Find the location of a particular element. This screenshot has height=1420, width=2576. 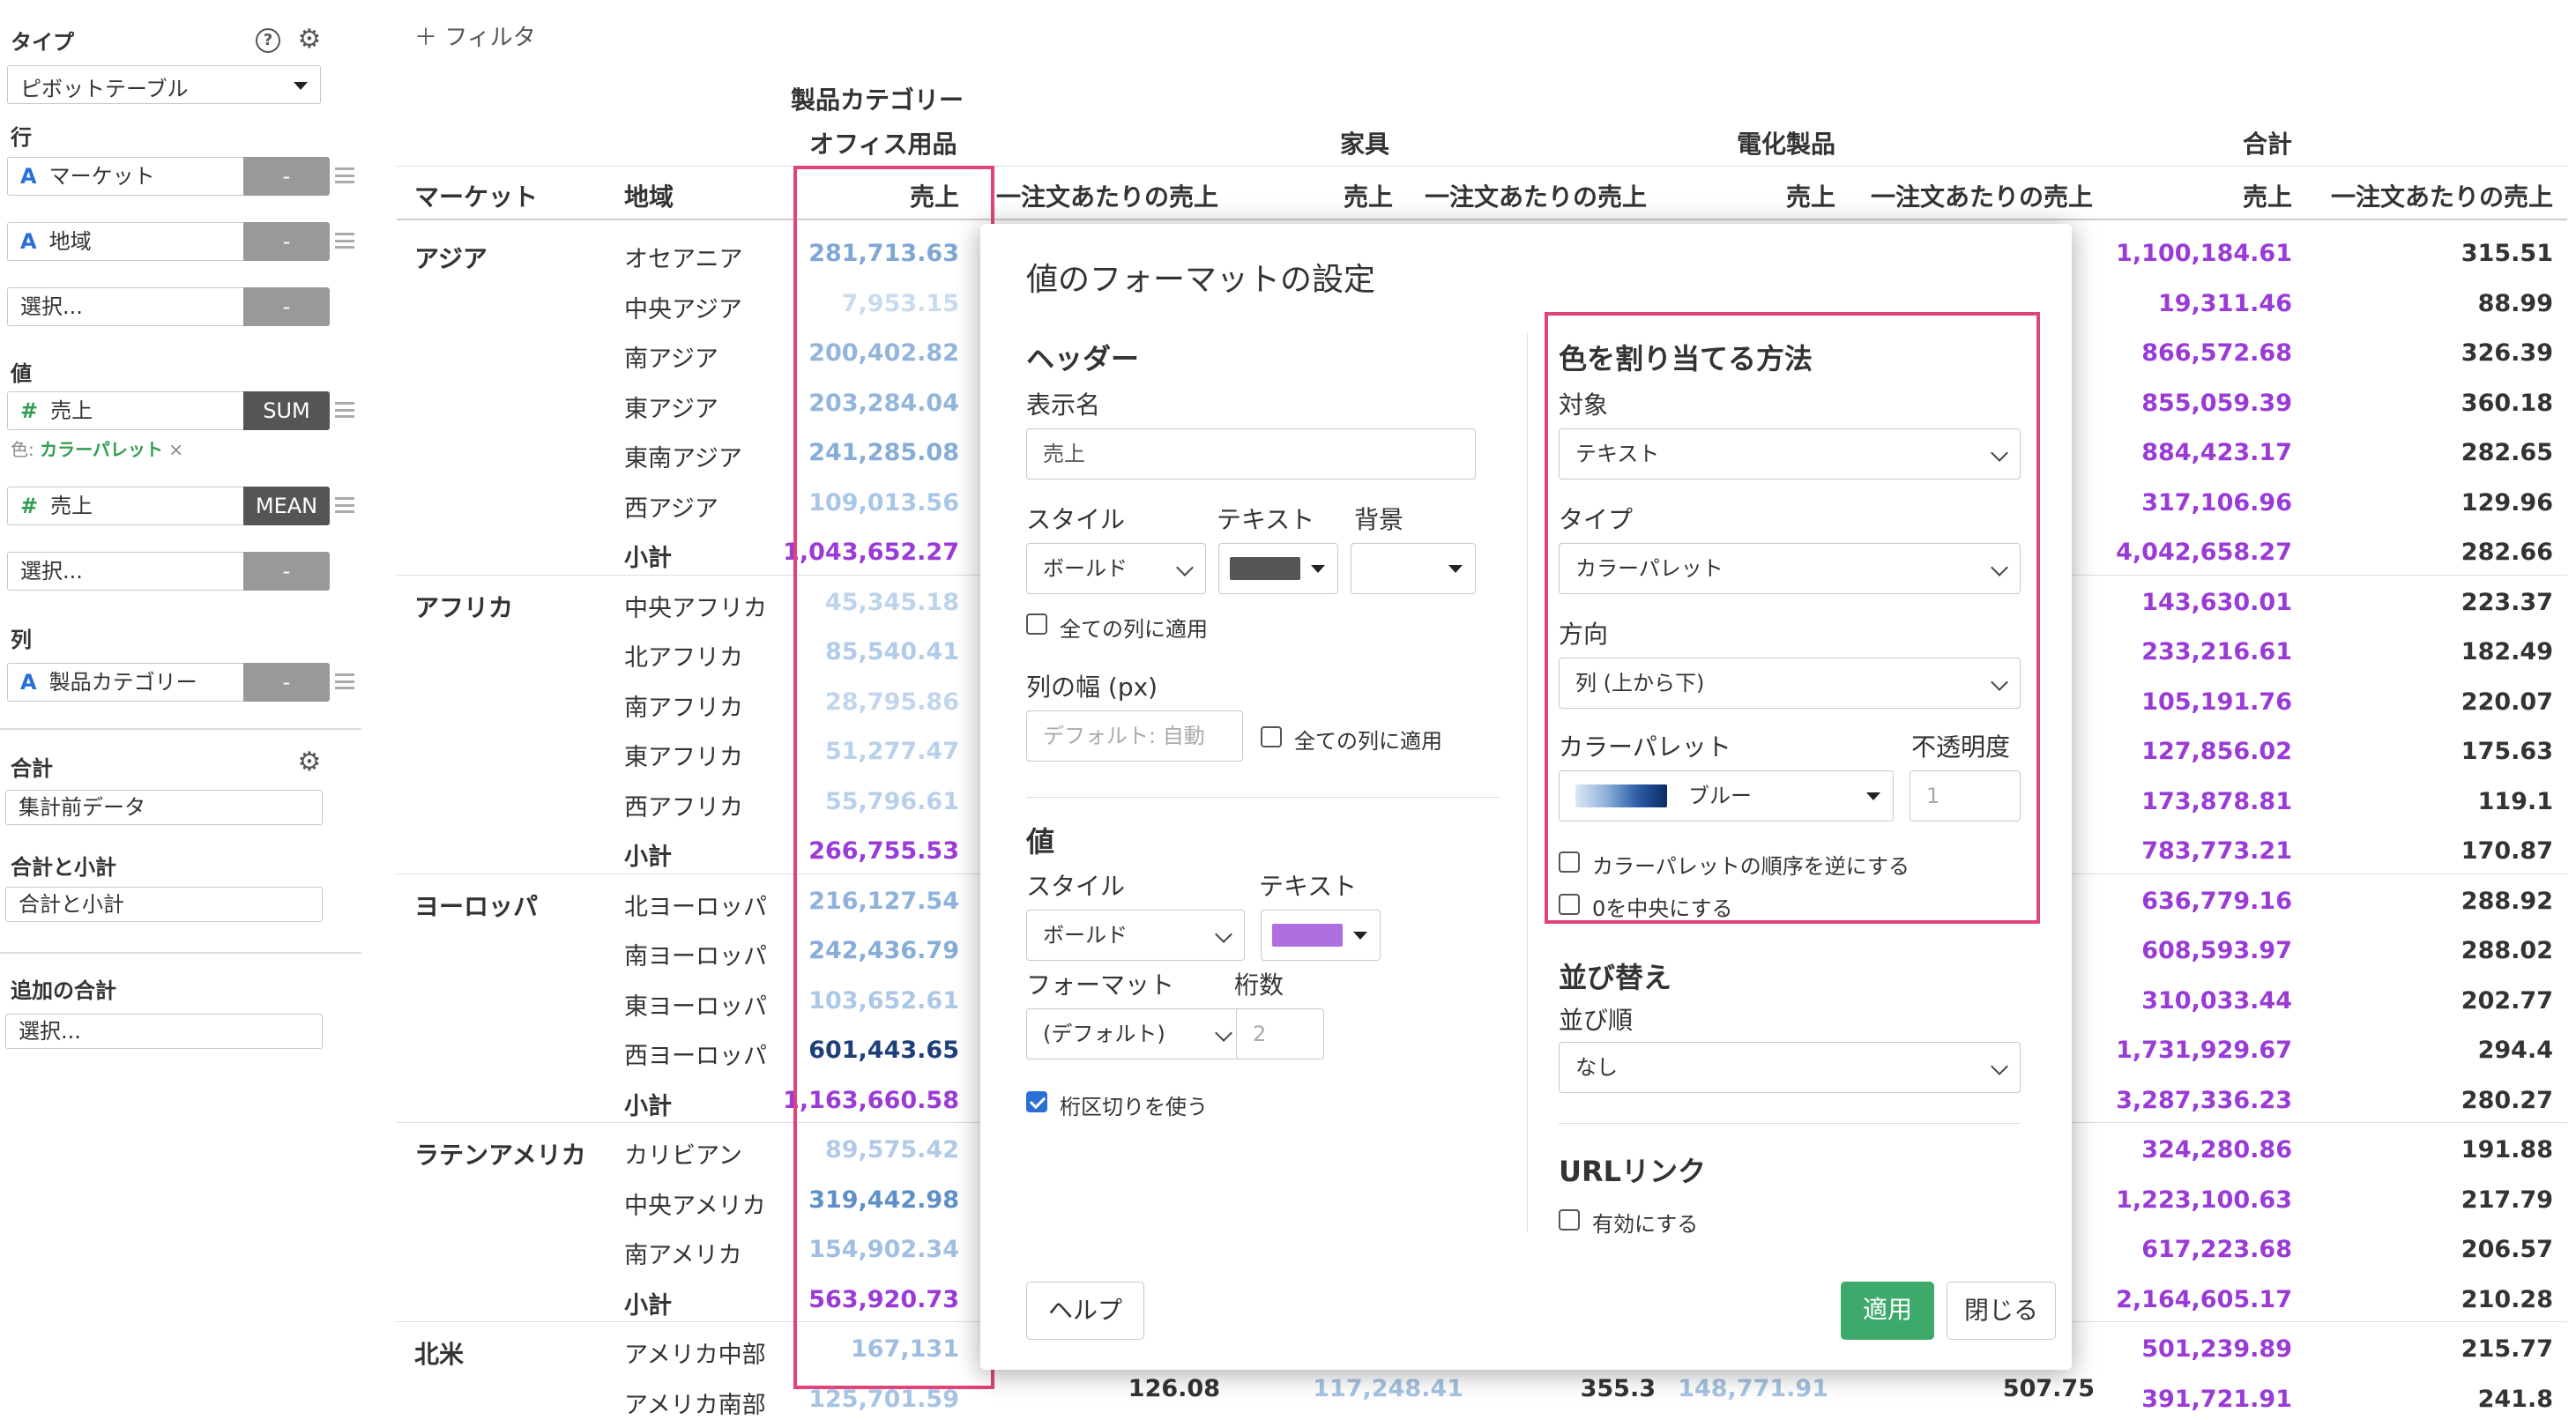

total-sales-cell: 4,042,658.27 is located at coordinates (2204, 552).